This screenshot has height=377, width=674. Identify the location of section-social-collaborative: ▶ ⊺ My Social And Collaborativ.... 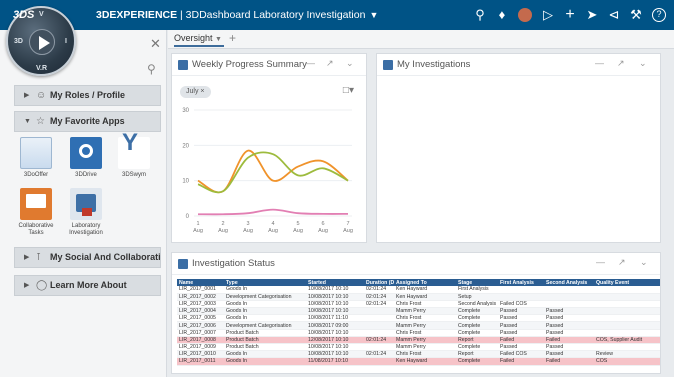
(87, 257).